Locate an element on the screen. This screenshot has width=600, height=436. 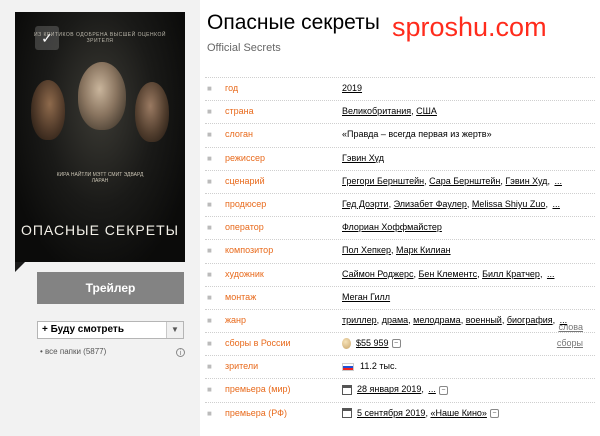
info-label: год is located at coordinates (232, 88).